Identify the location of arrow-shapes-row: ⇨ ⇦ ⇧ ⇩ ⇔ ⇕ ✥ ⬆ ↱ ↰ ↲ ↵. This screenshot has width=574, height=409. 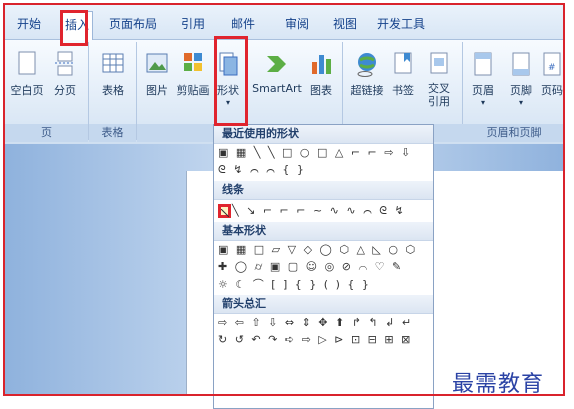
(323, 322).